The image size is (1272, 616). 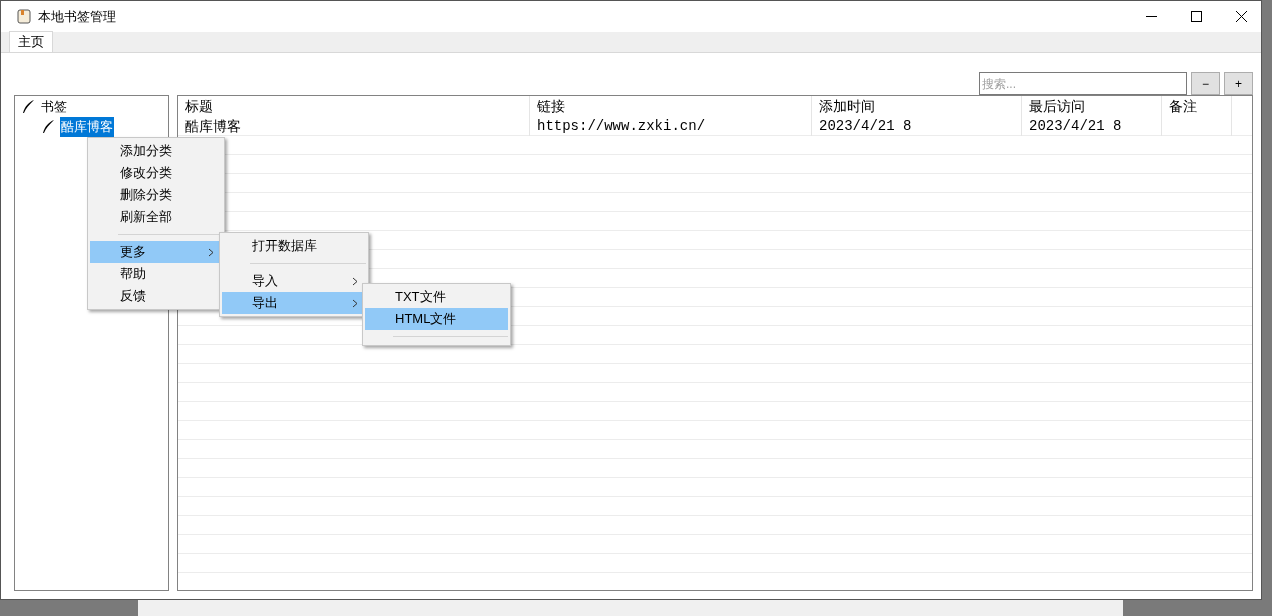 I want to click on menu-item: 刷新全部, so click(x=156, y=217).